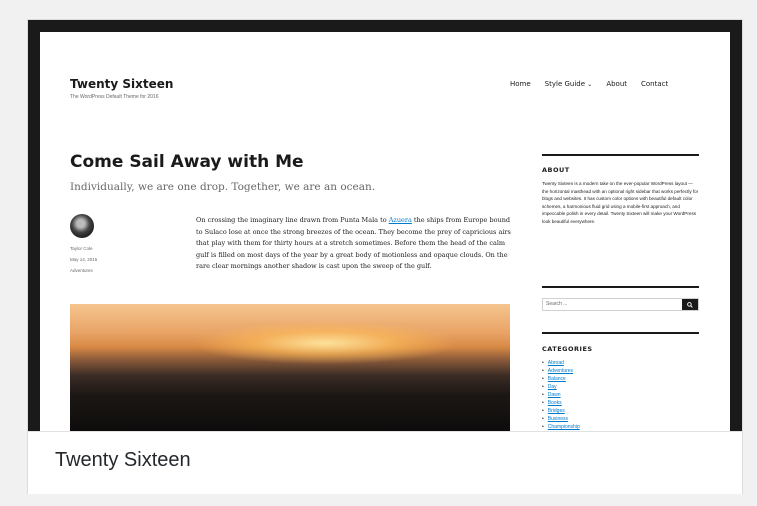  I want to click on about-widget-title: ABOUT, so click(556, 170).